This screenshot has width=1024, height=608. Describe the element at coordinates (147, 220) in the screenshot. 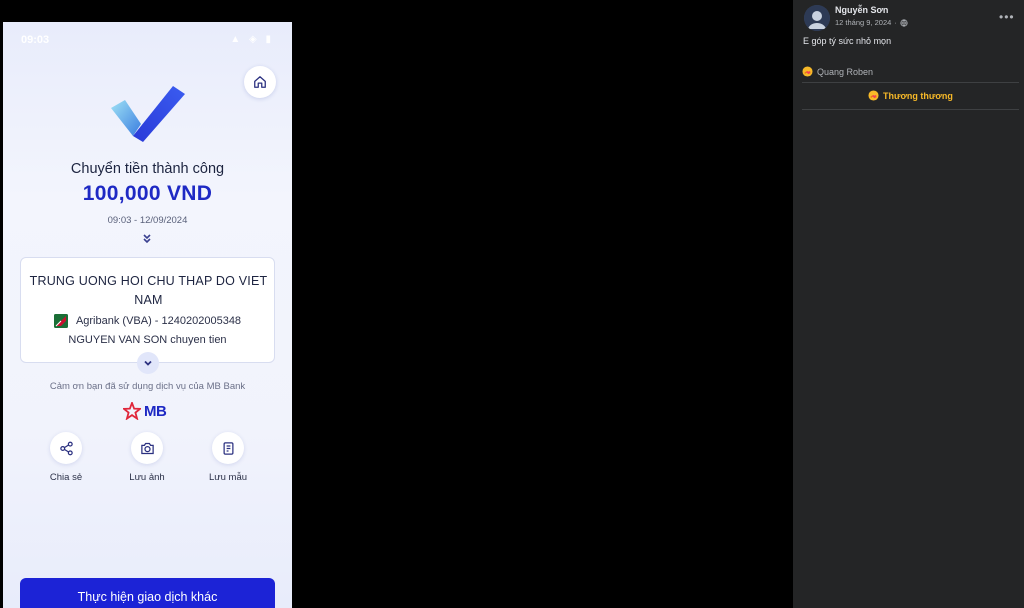

I see `transfer-datetime: 09:03 - 12/09/2024` at that location.